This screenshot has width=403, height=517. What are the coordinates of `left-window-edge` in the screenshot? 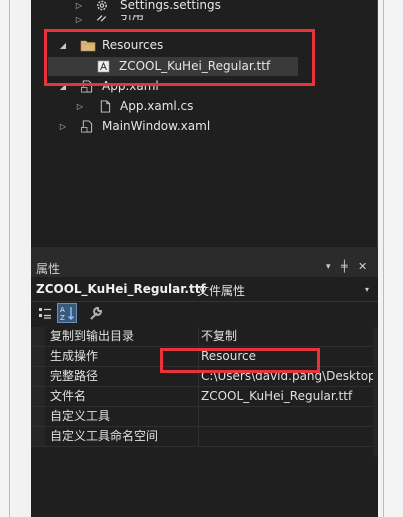 It's located at (4, 258).